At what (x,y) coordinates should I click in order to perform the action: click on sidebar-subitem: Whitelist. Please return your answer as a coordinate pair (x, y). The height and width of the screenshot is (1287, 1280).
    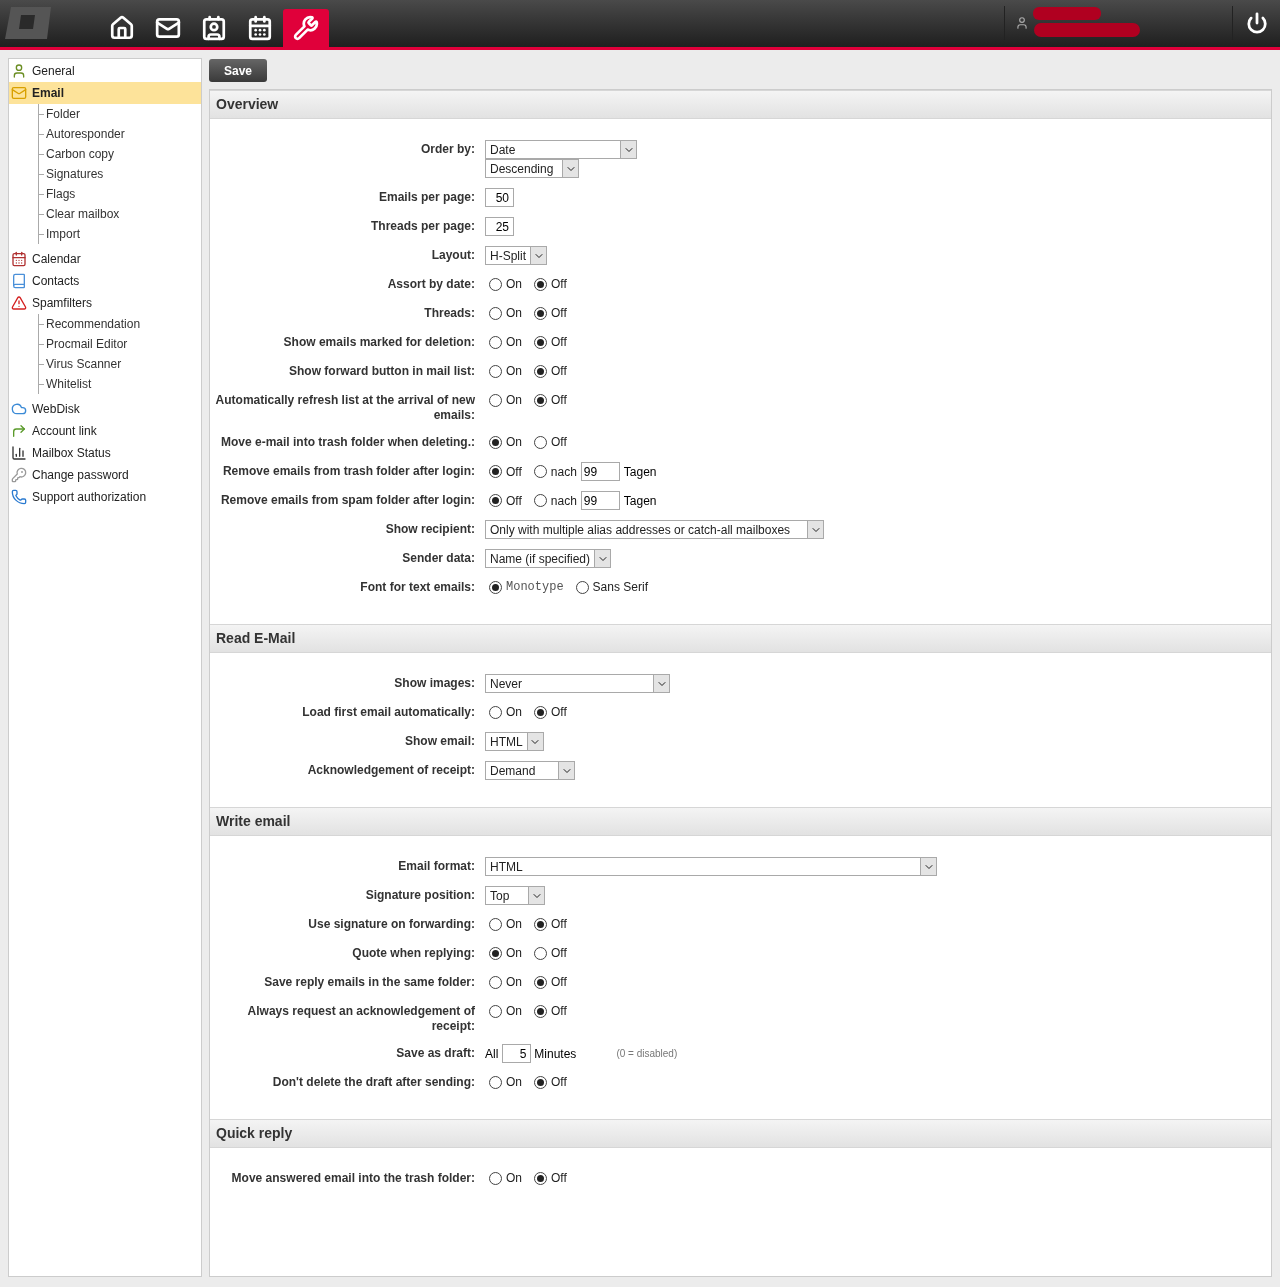
    Looking at the image, I should click on (69, 384).